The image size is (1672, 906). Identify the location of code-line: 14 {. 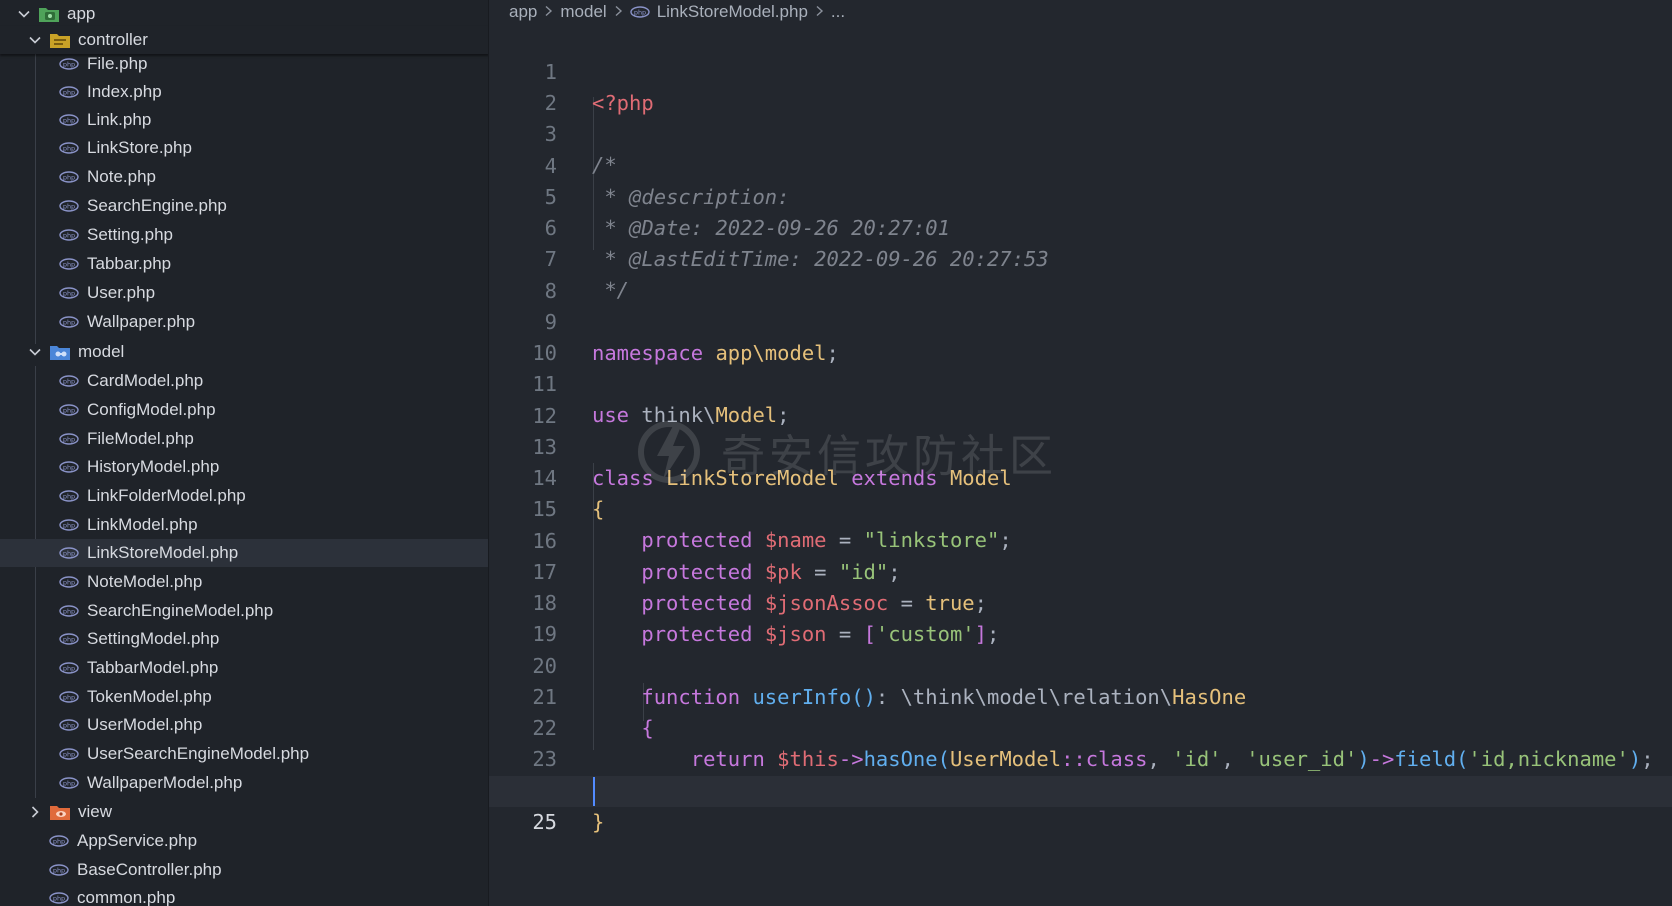
(1080, 476).